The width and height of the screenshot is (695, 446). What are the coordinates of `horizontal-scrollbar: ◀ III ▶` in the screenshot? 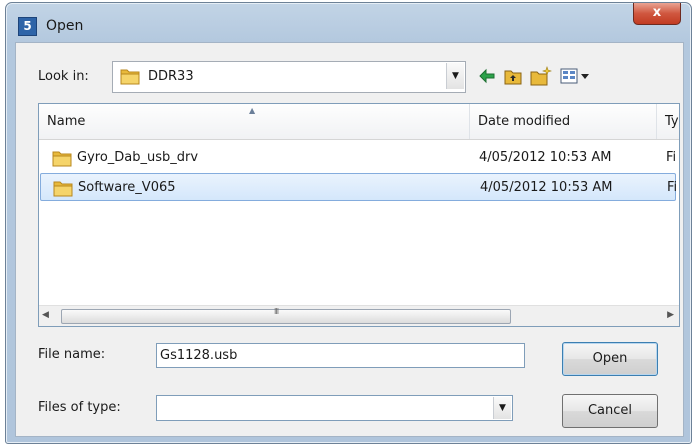 It's located at (359, 315).